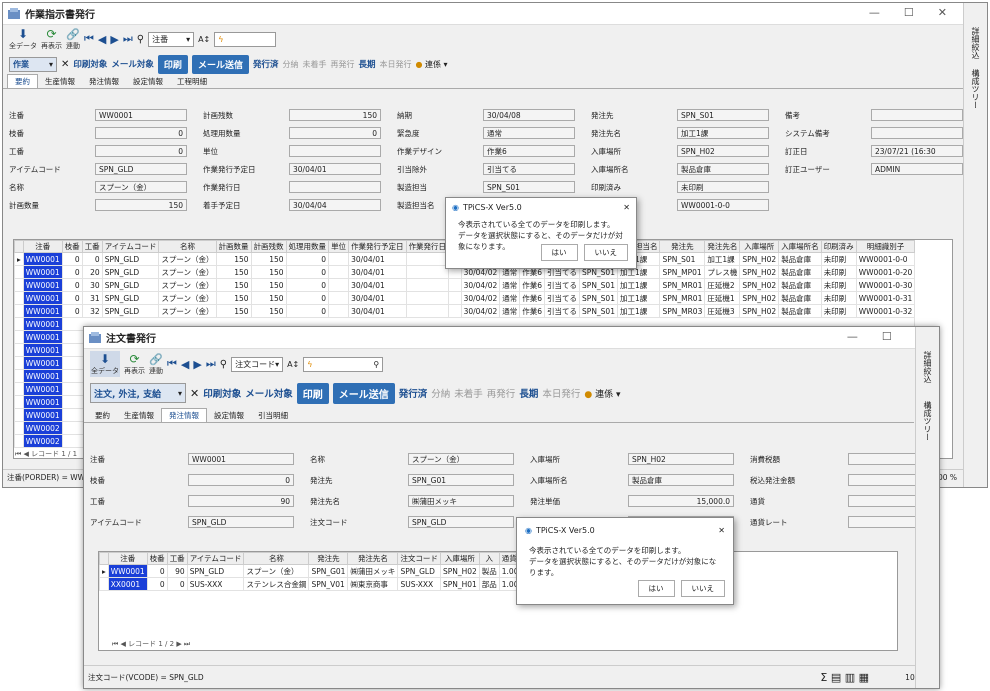 The height and width of the screenshot is (691, 990). I want to click on unstarted-filter: 未着手, so click(314, 64).